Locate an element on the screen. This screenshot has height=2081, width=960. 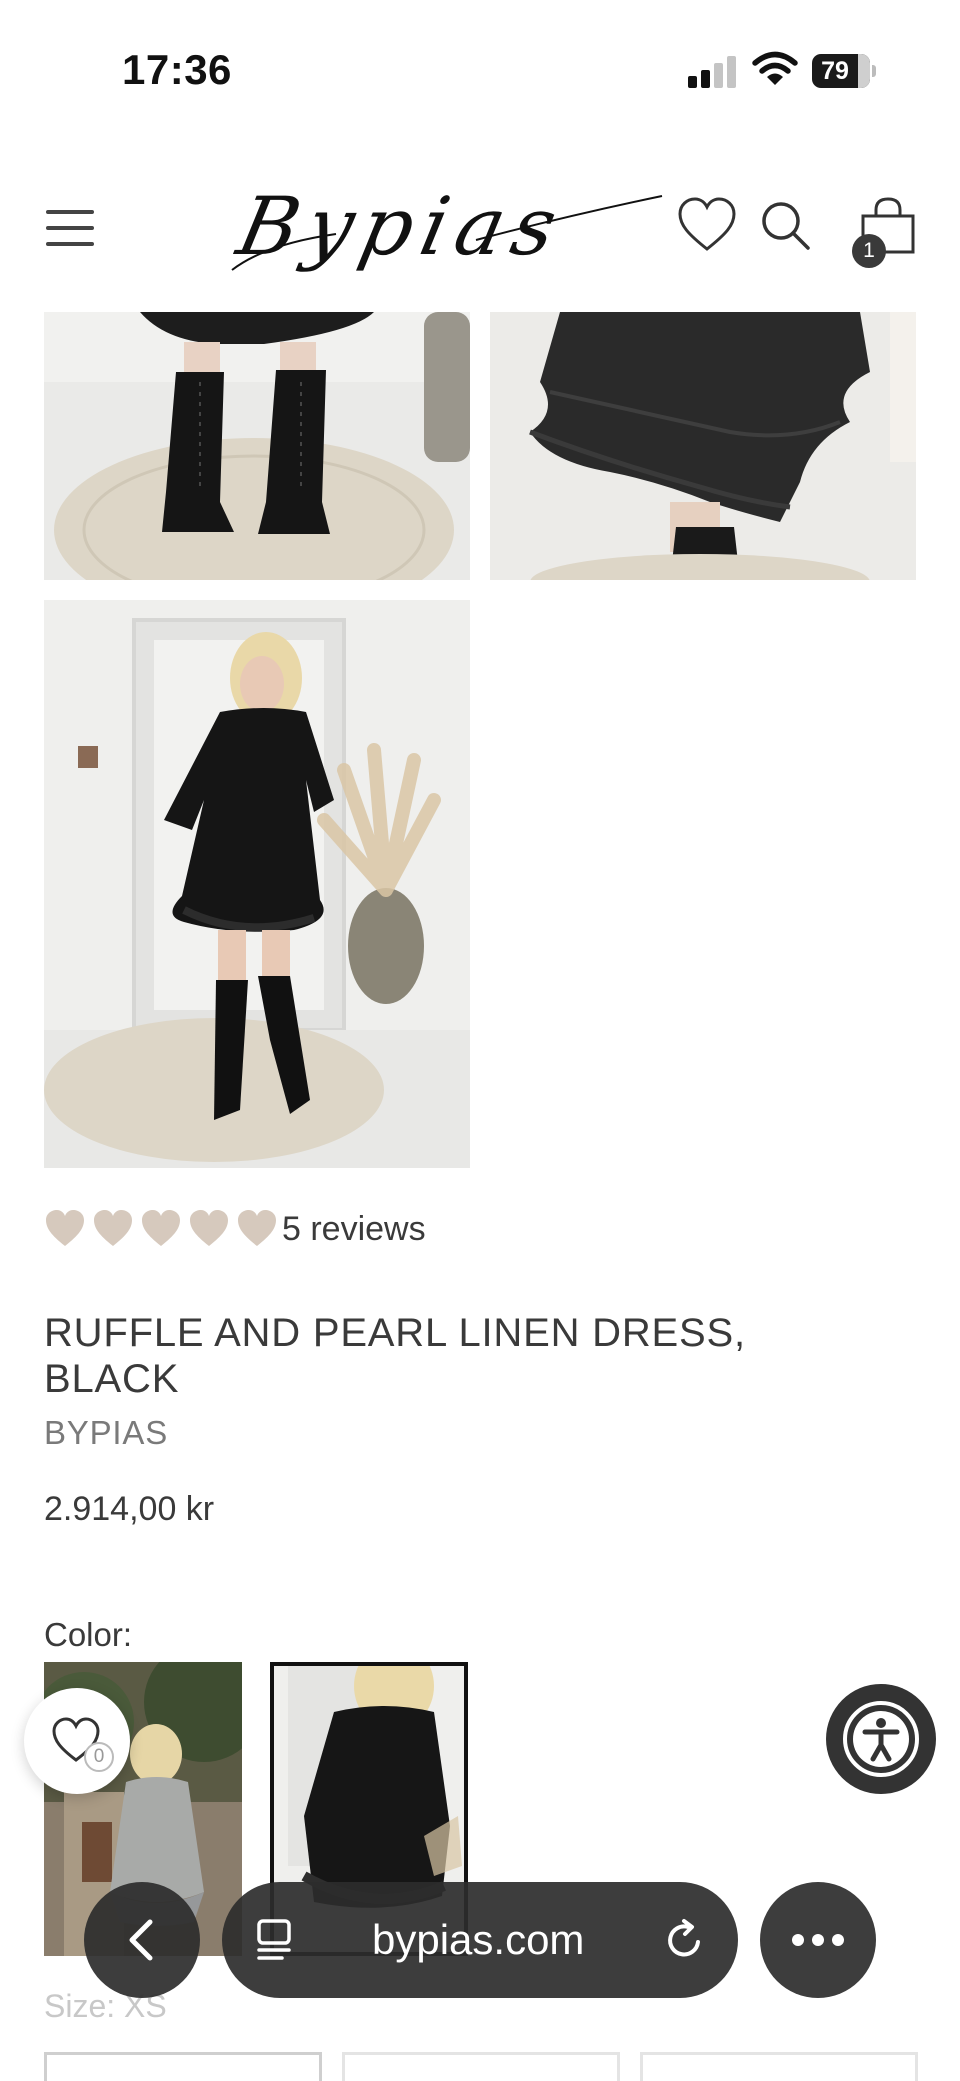
browser-address-bar: bypias.com is located at coordinates (480, 1940).